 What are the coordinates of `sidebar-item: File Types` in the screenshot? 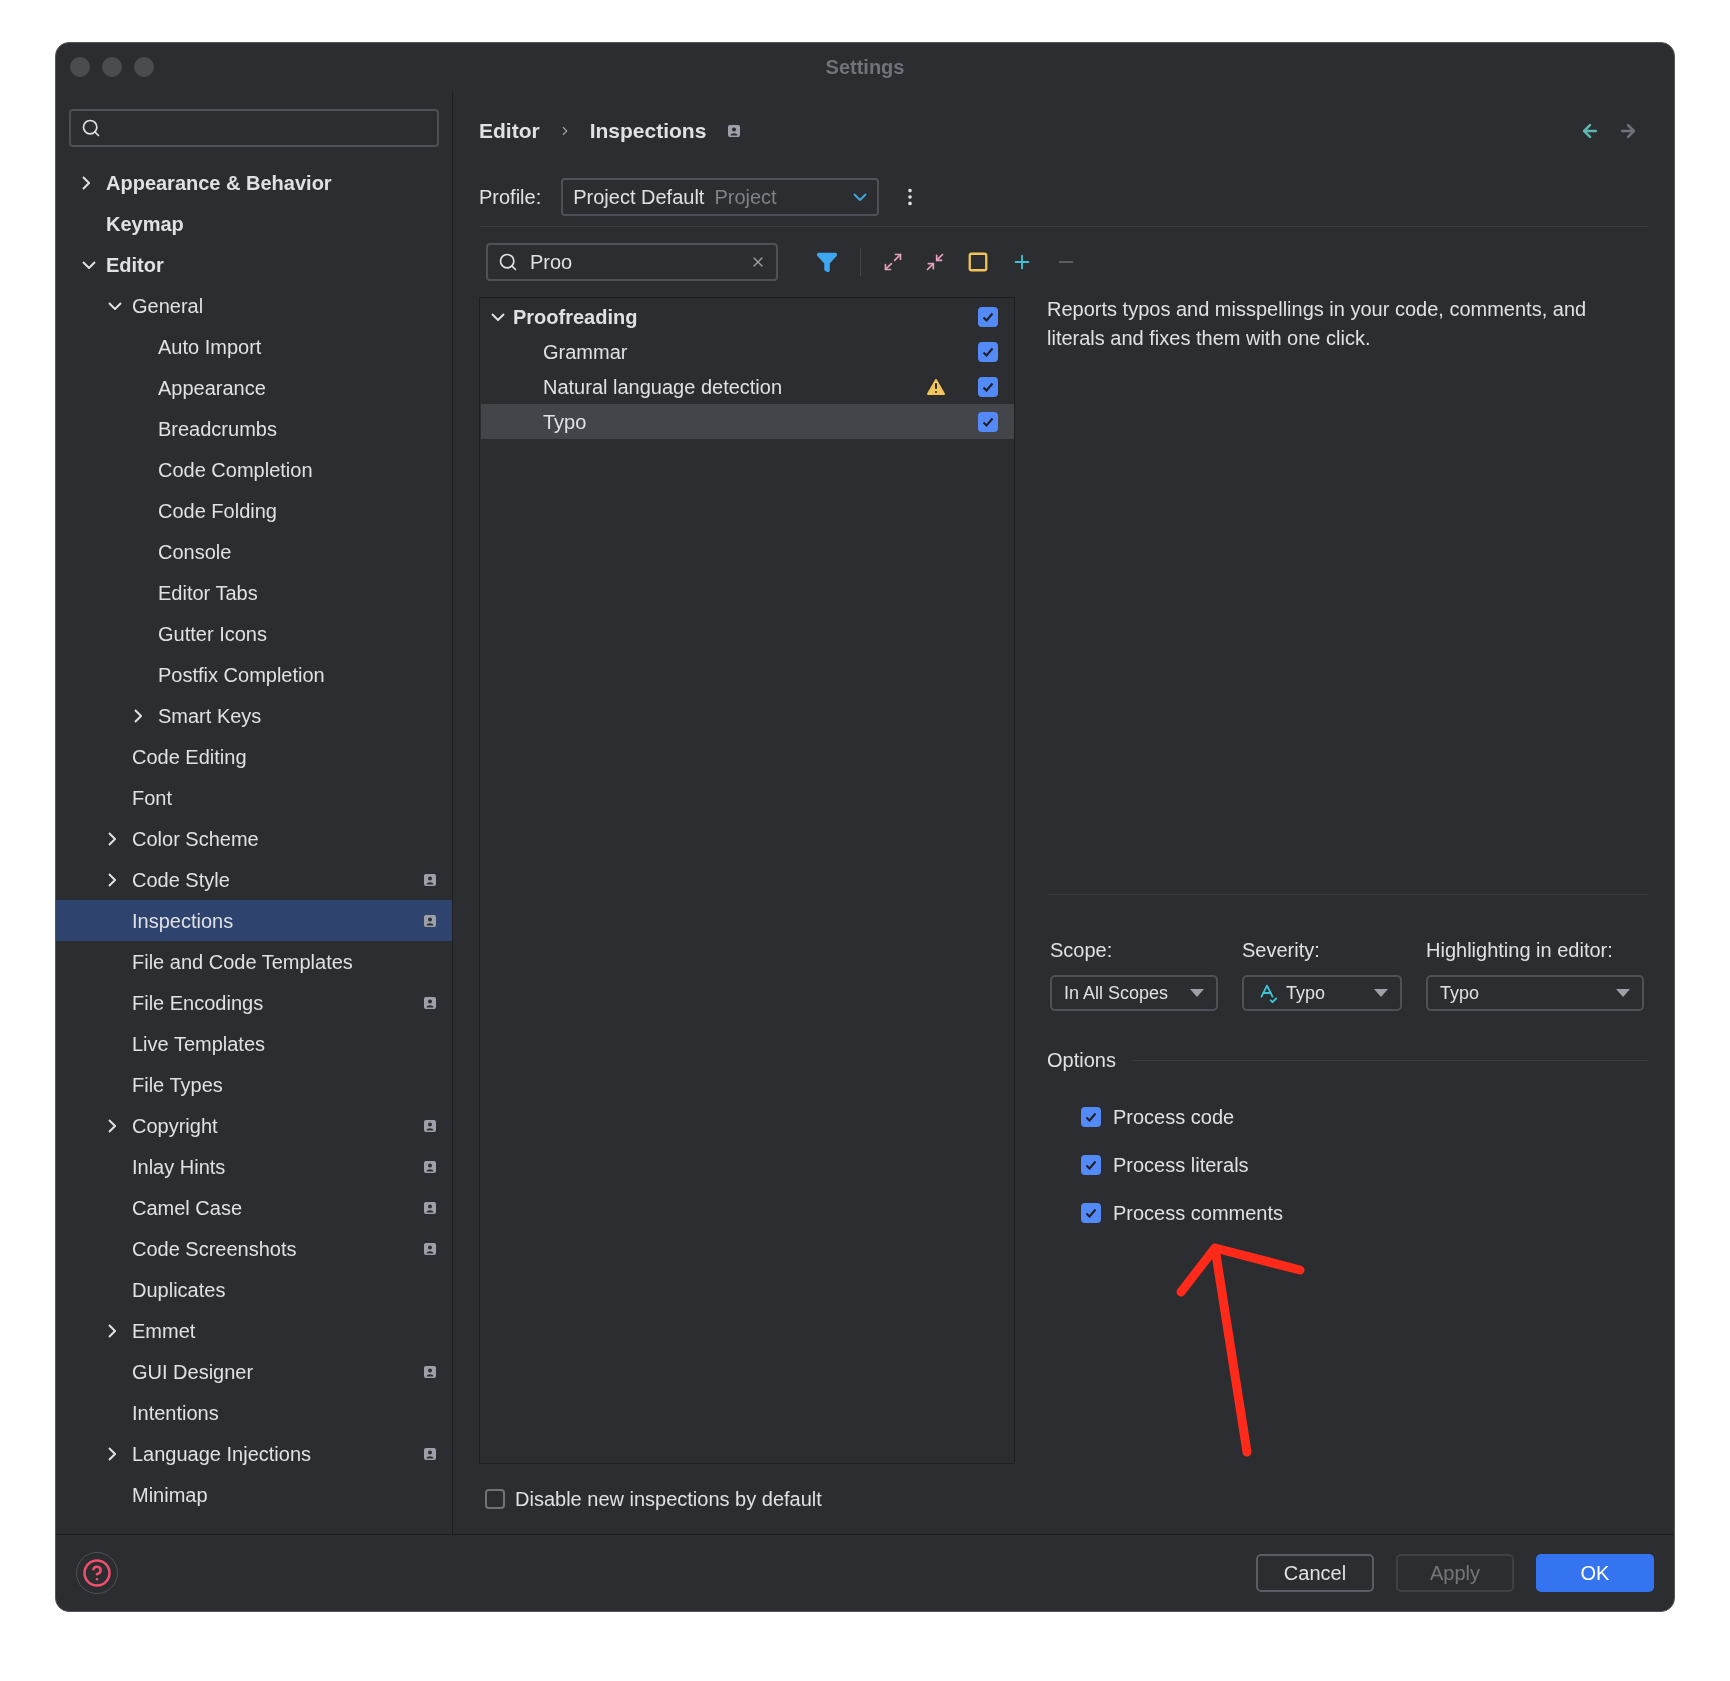 It's located at (254, 1084).